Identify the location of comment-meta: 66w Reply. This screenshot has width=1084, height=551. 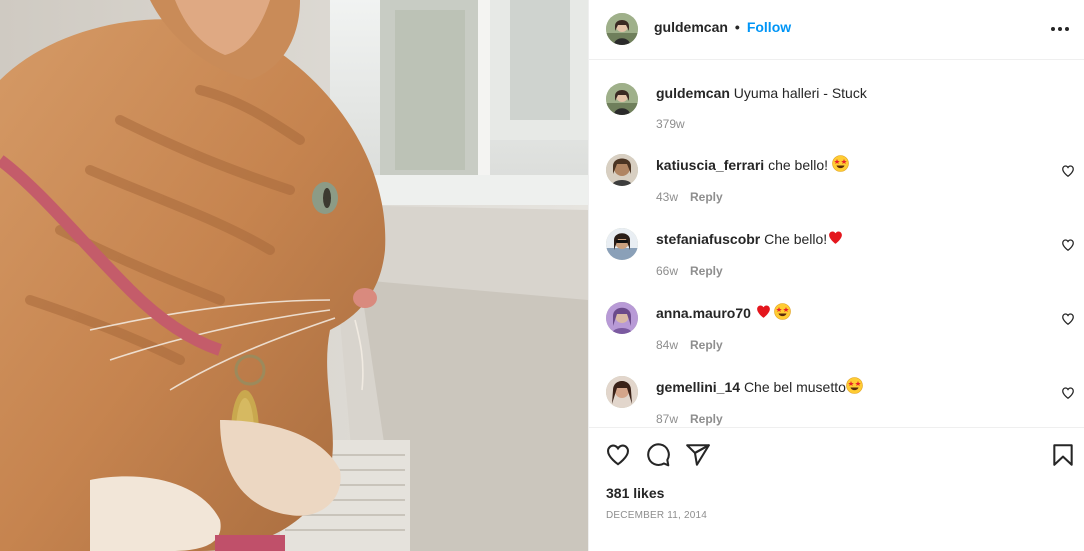
(689, 271).